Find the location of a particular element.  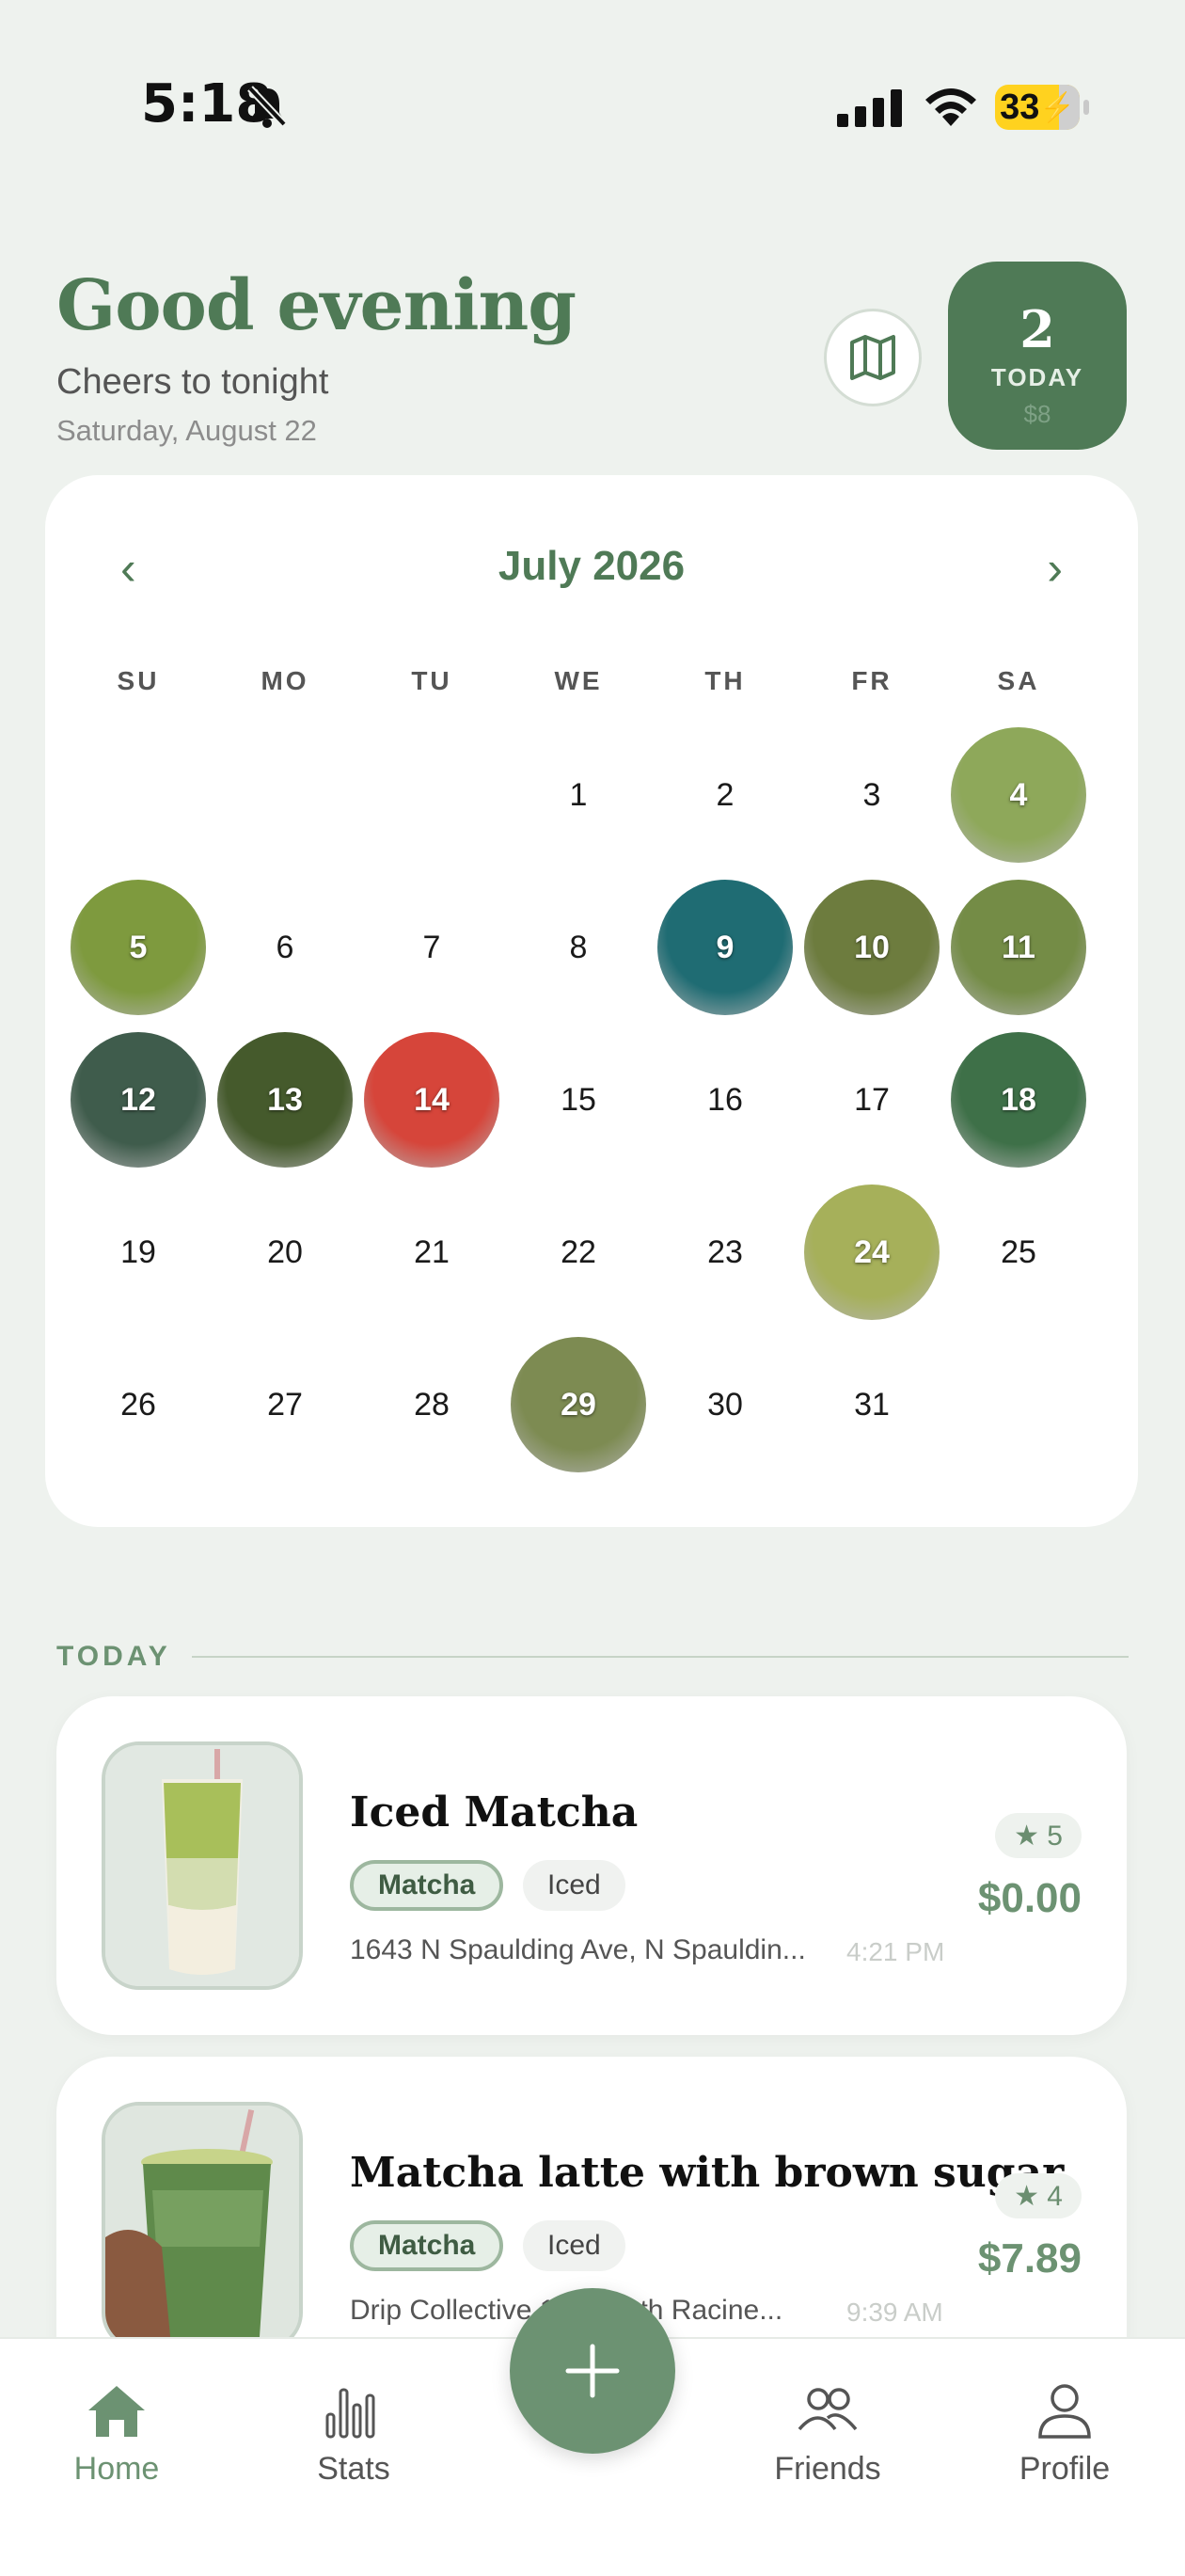

tab-stats: Stats is located at coordinates (354, 2435).